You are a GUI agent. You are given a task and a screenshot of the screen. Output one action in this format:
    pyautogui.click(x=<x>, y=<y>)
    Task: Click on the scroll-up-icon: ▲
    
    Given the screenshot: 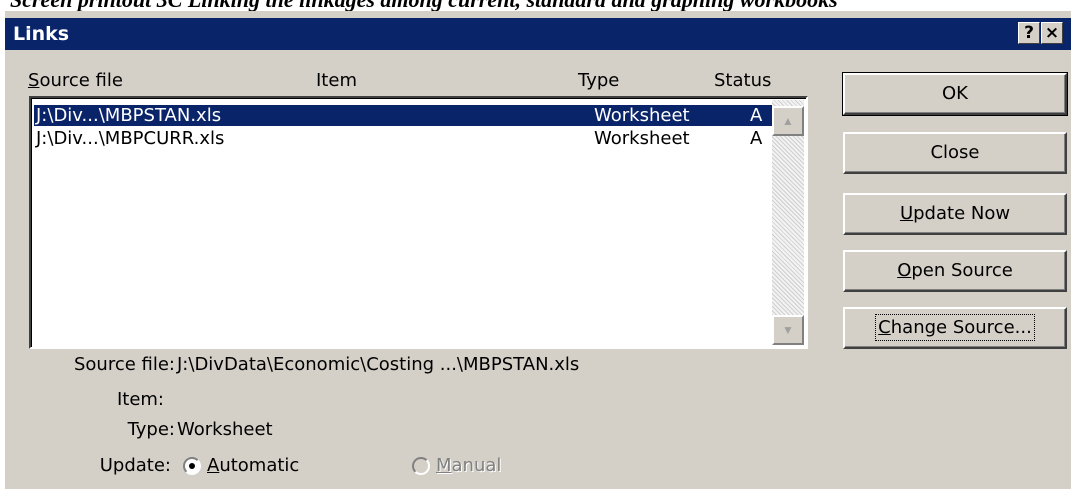 What is the action you would take?
    pyautogui.click(x=788, y=121)
    